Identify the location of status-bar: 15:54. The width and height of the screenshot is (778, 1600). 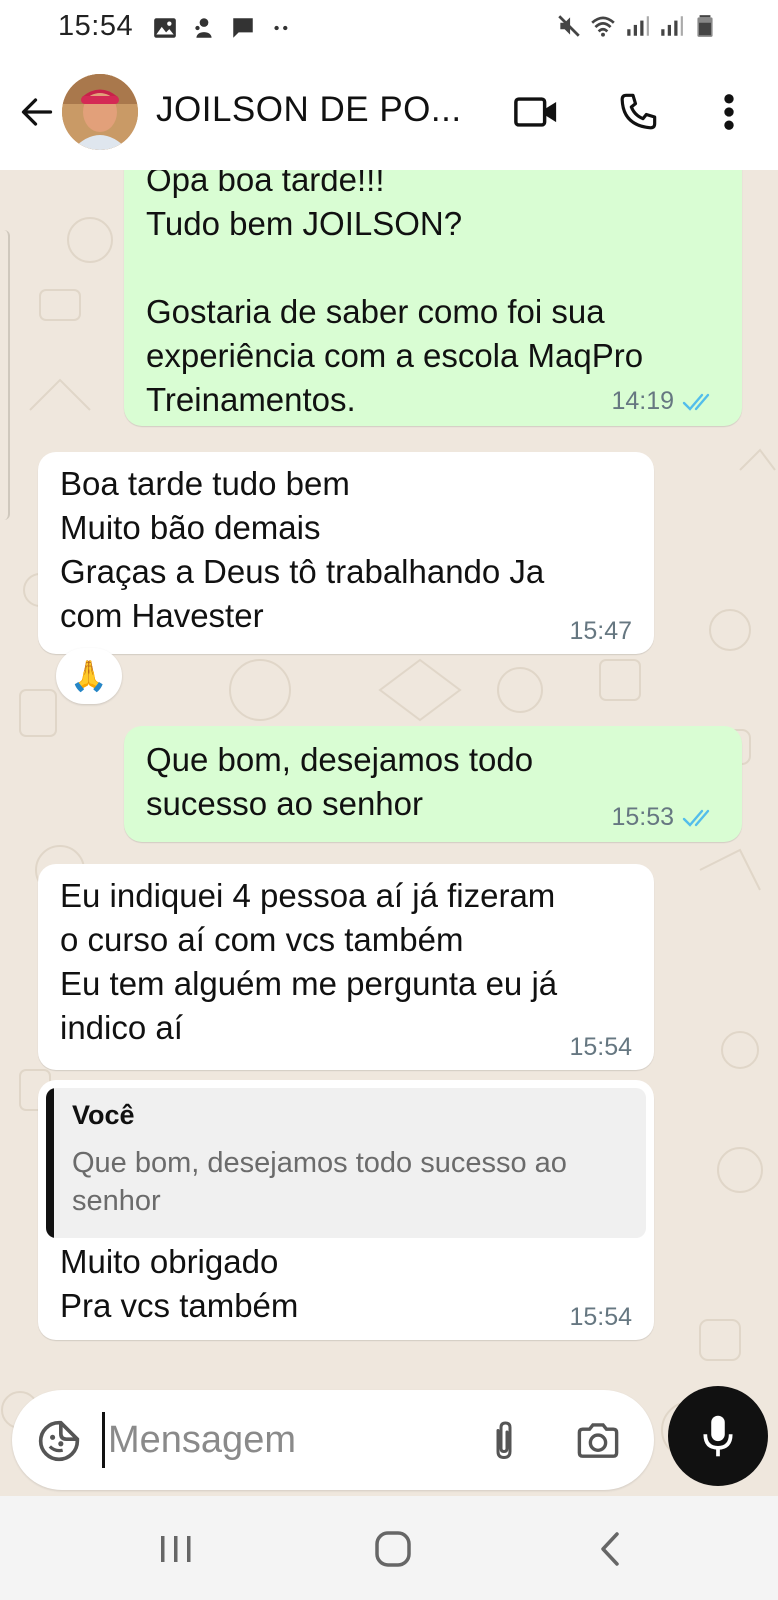
(389, 28).